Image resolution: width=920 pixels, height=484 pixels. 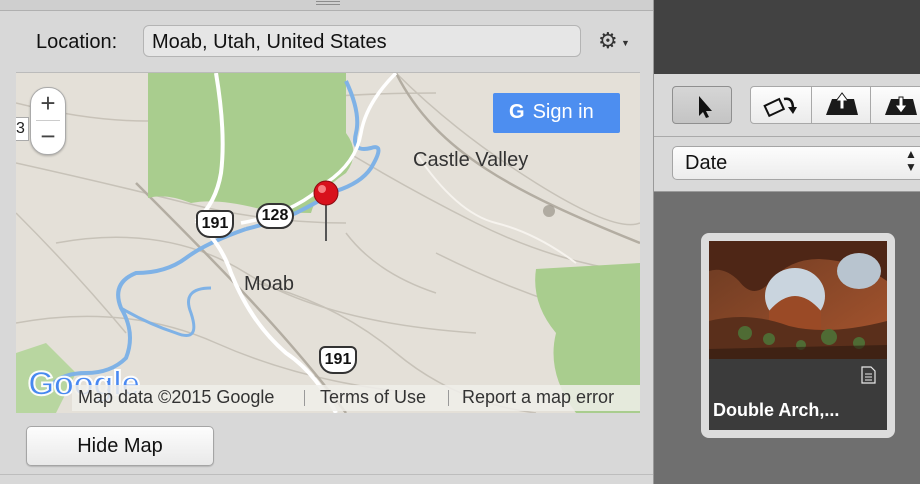 I want to click on pointer-icon, so click(x=705, y=107).